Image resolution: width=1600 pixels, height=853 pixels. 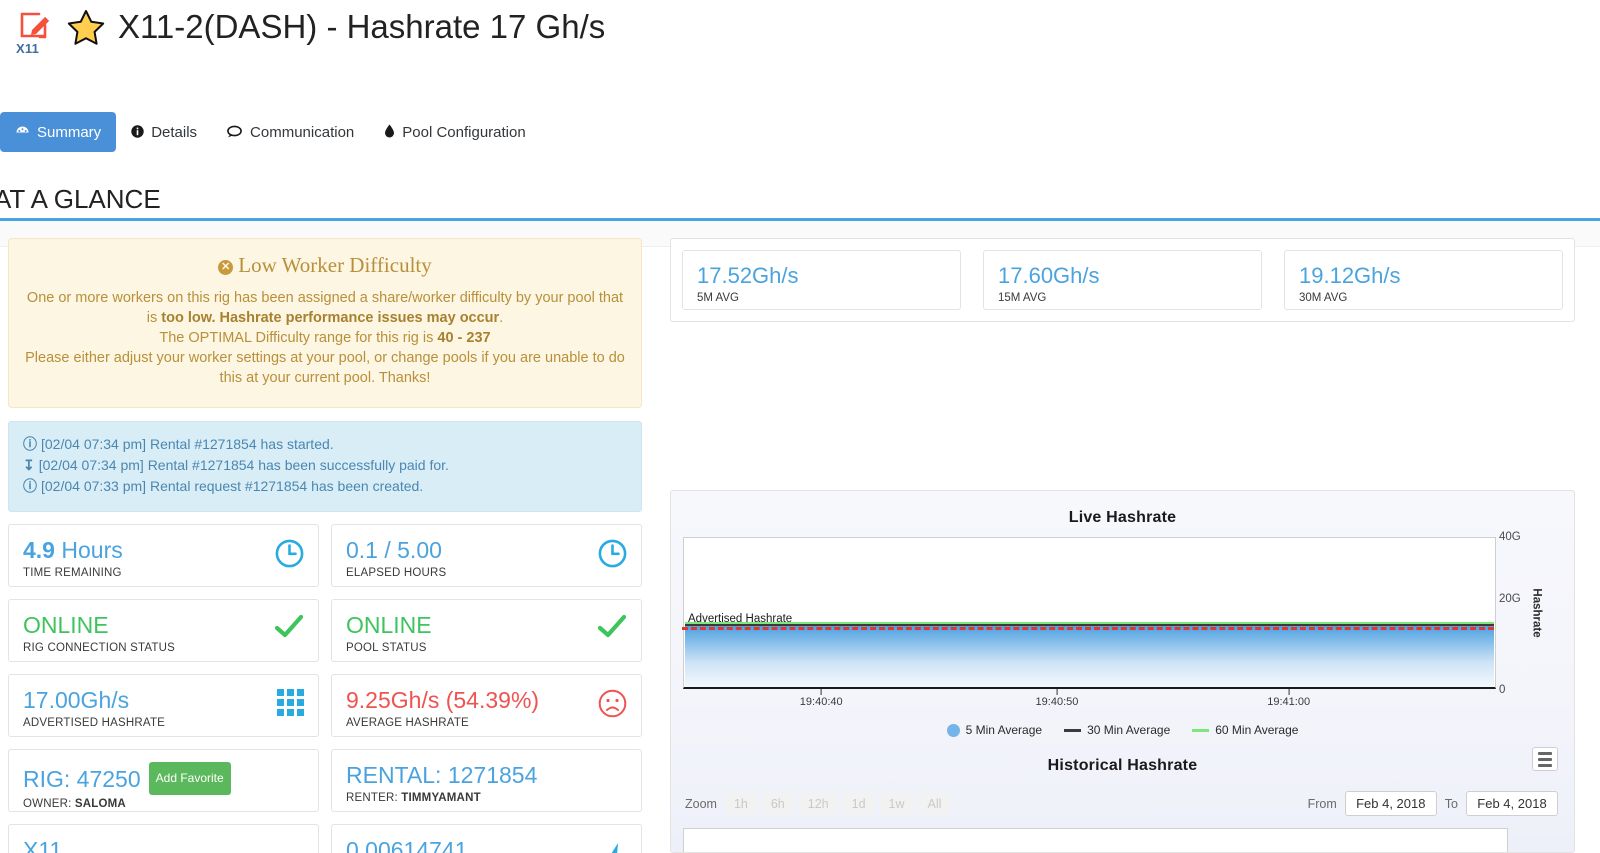 I want to click on avg-card-15m: 17.60Gh/s 15M AVG, so click(x=1122, y=280).